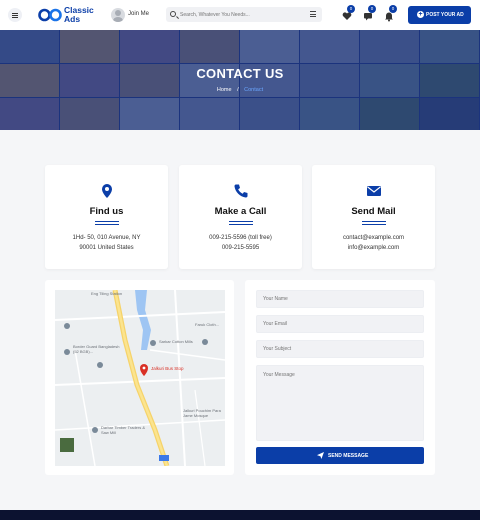  I want to click on message-field, so click(340, 403).